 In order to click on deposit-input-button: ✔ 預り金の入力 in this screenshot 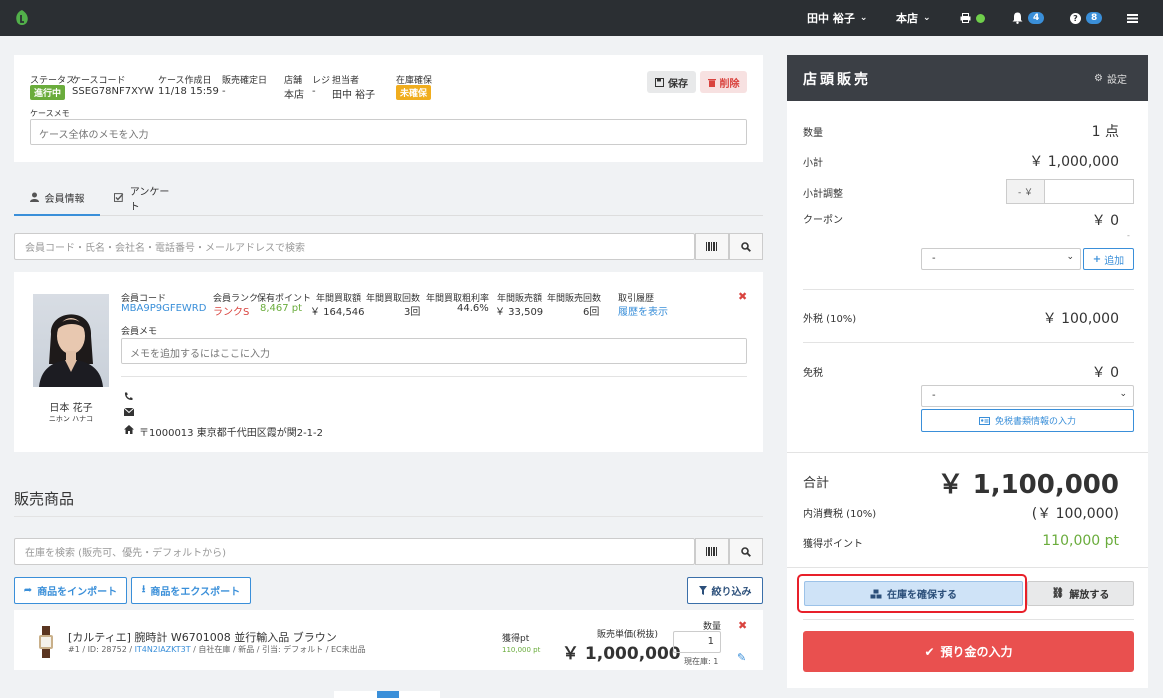, I will do `click(968, 651)`.